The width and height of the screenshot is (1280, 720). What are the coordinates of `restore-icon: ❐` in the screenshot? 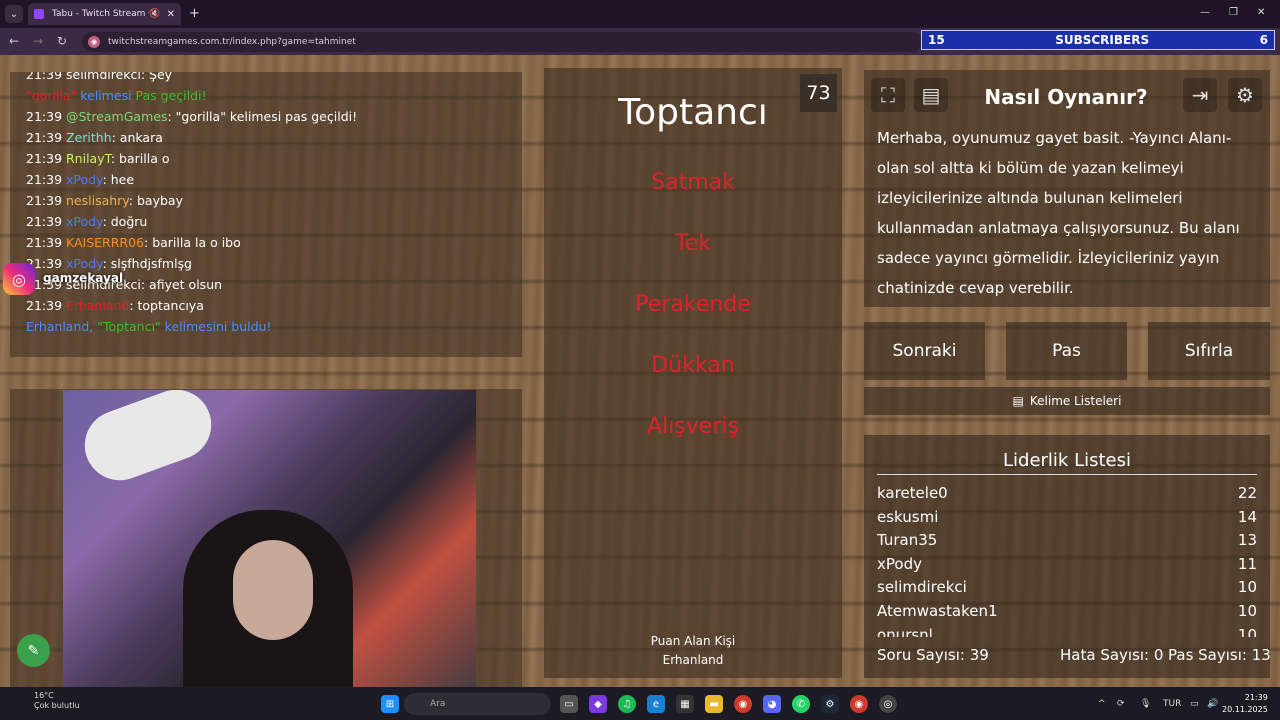 It's located at (1233, 12).